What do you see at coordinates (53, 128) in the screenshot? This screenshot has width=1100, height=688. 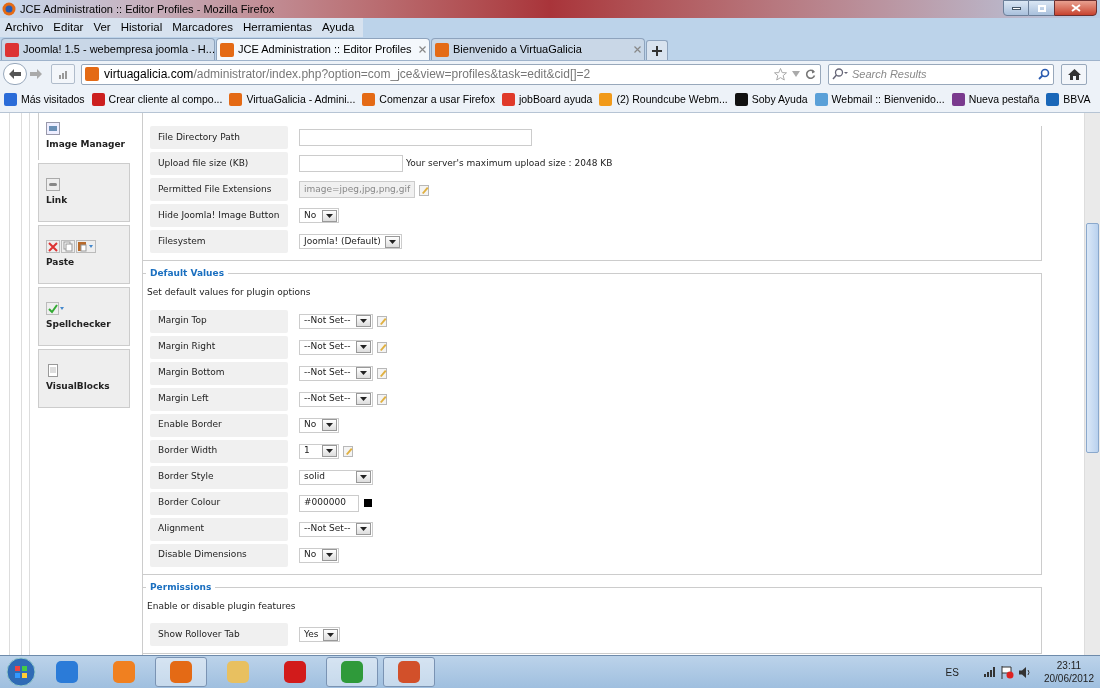 I see `image-icon` at bounding box center [53, 128].